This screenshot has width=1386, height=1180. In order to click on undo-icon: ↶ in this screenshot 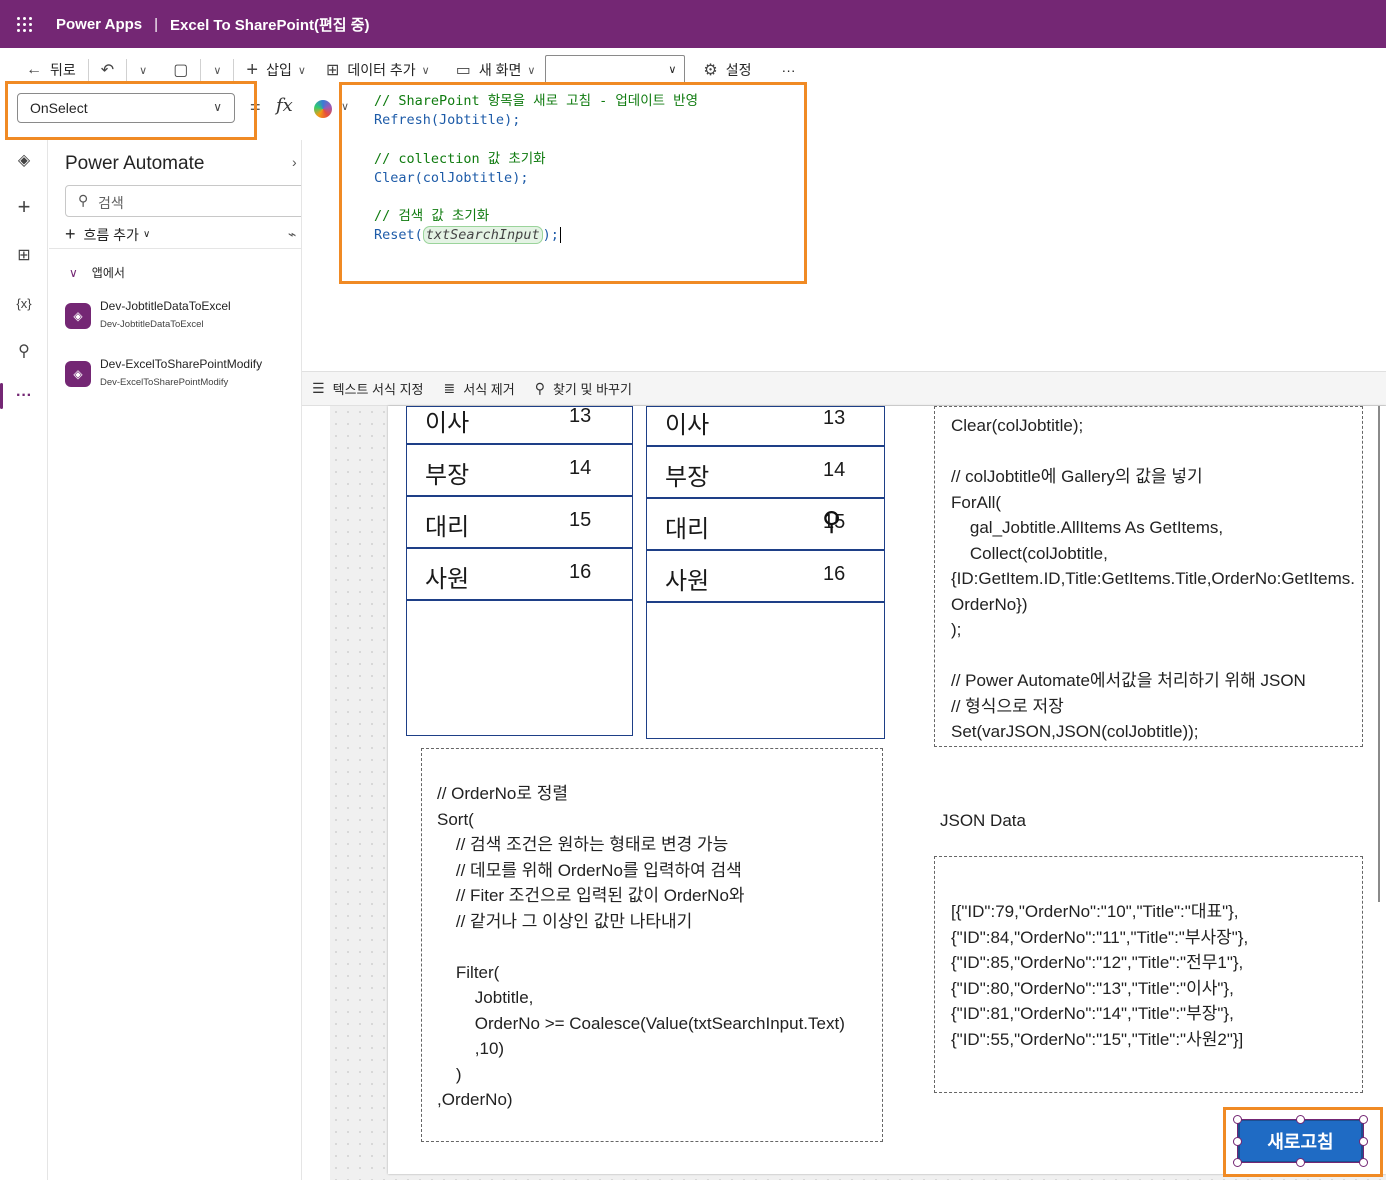, I will do `click(107, 70)`.